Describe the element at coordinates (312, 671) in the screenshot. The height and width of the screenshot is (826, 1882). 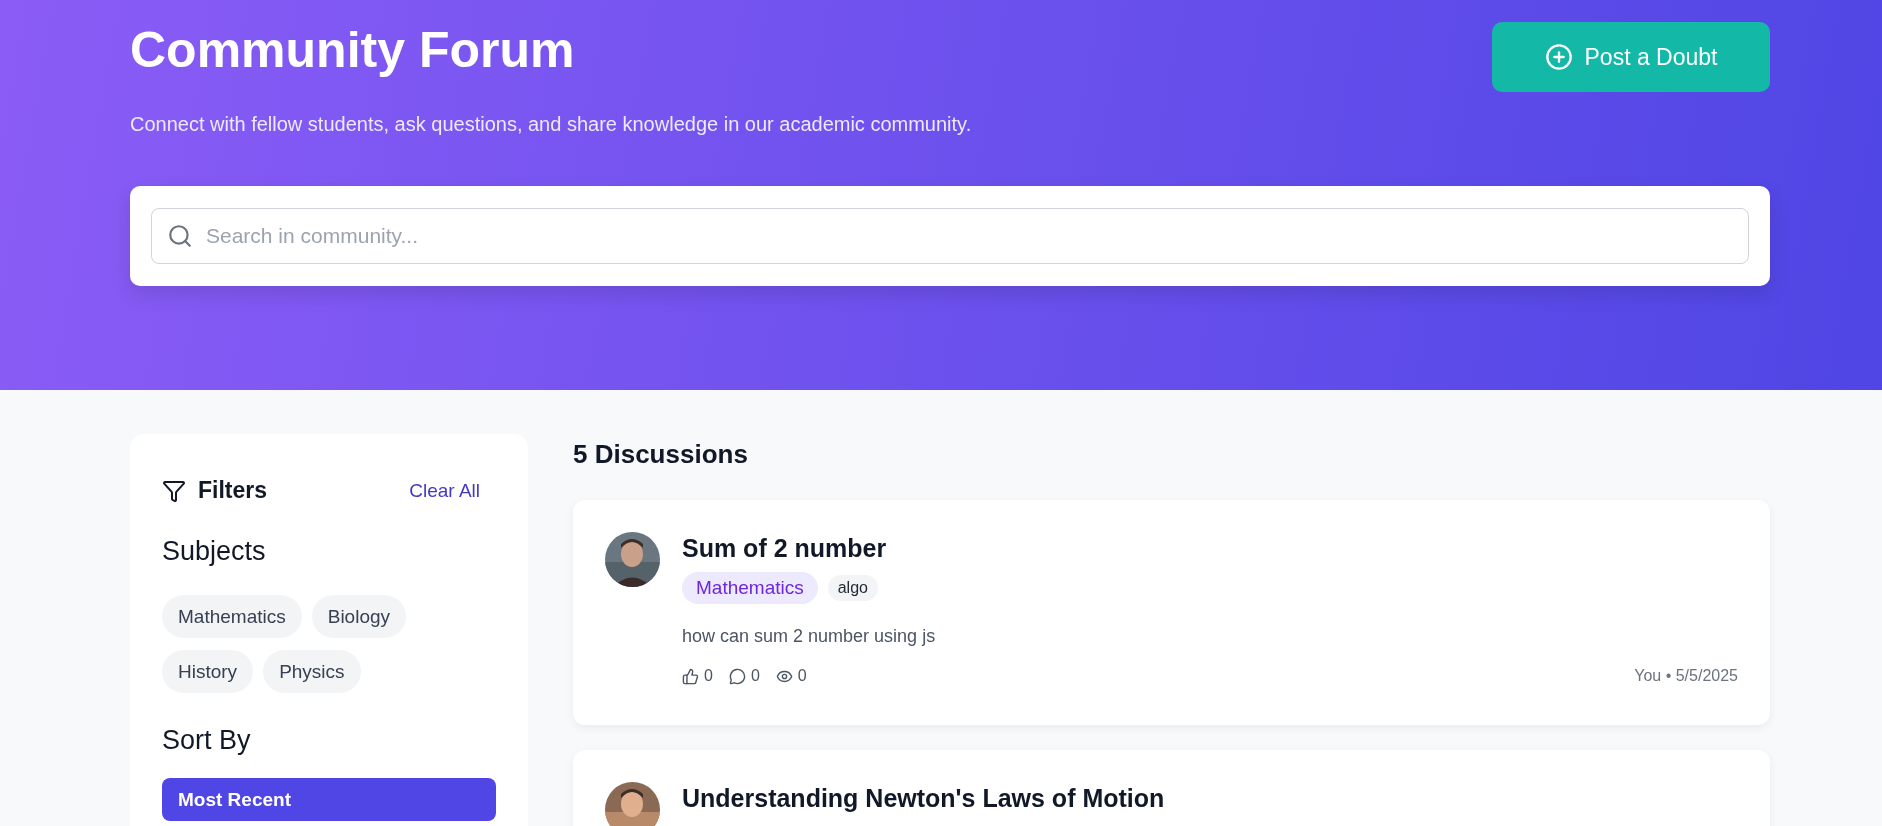
I see `subject-chip: Physics` at that location.